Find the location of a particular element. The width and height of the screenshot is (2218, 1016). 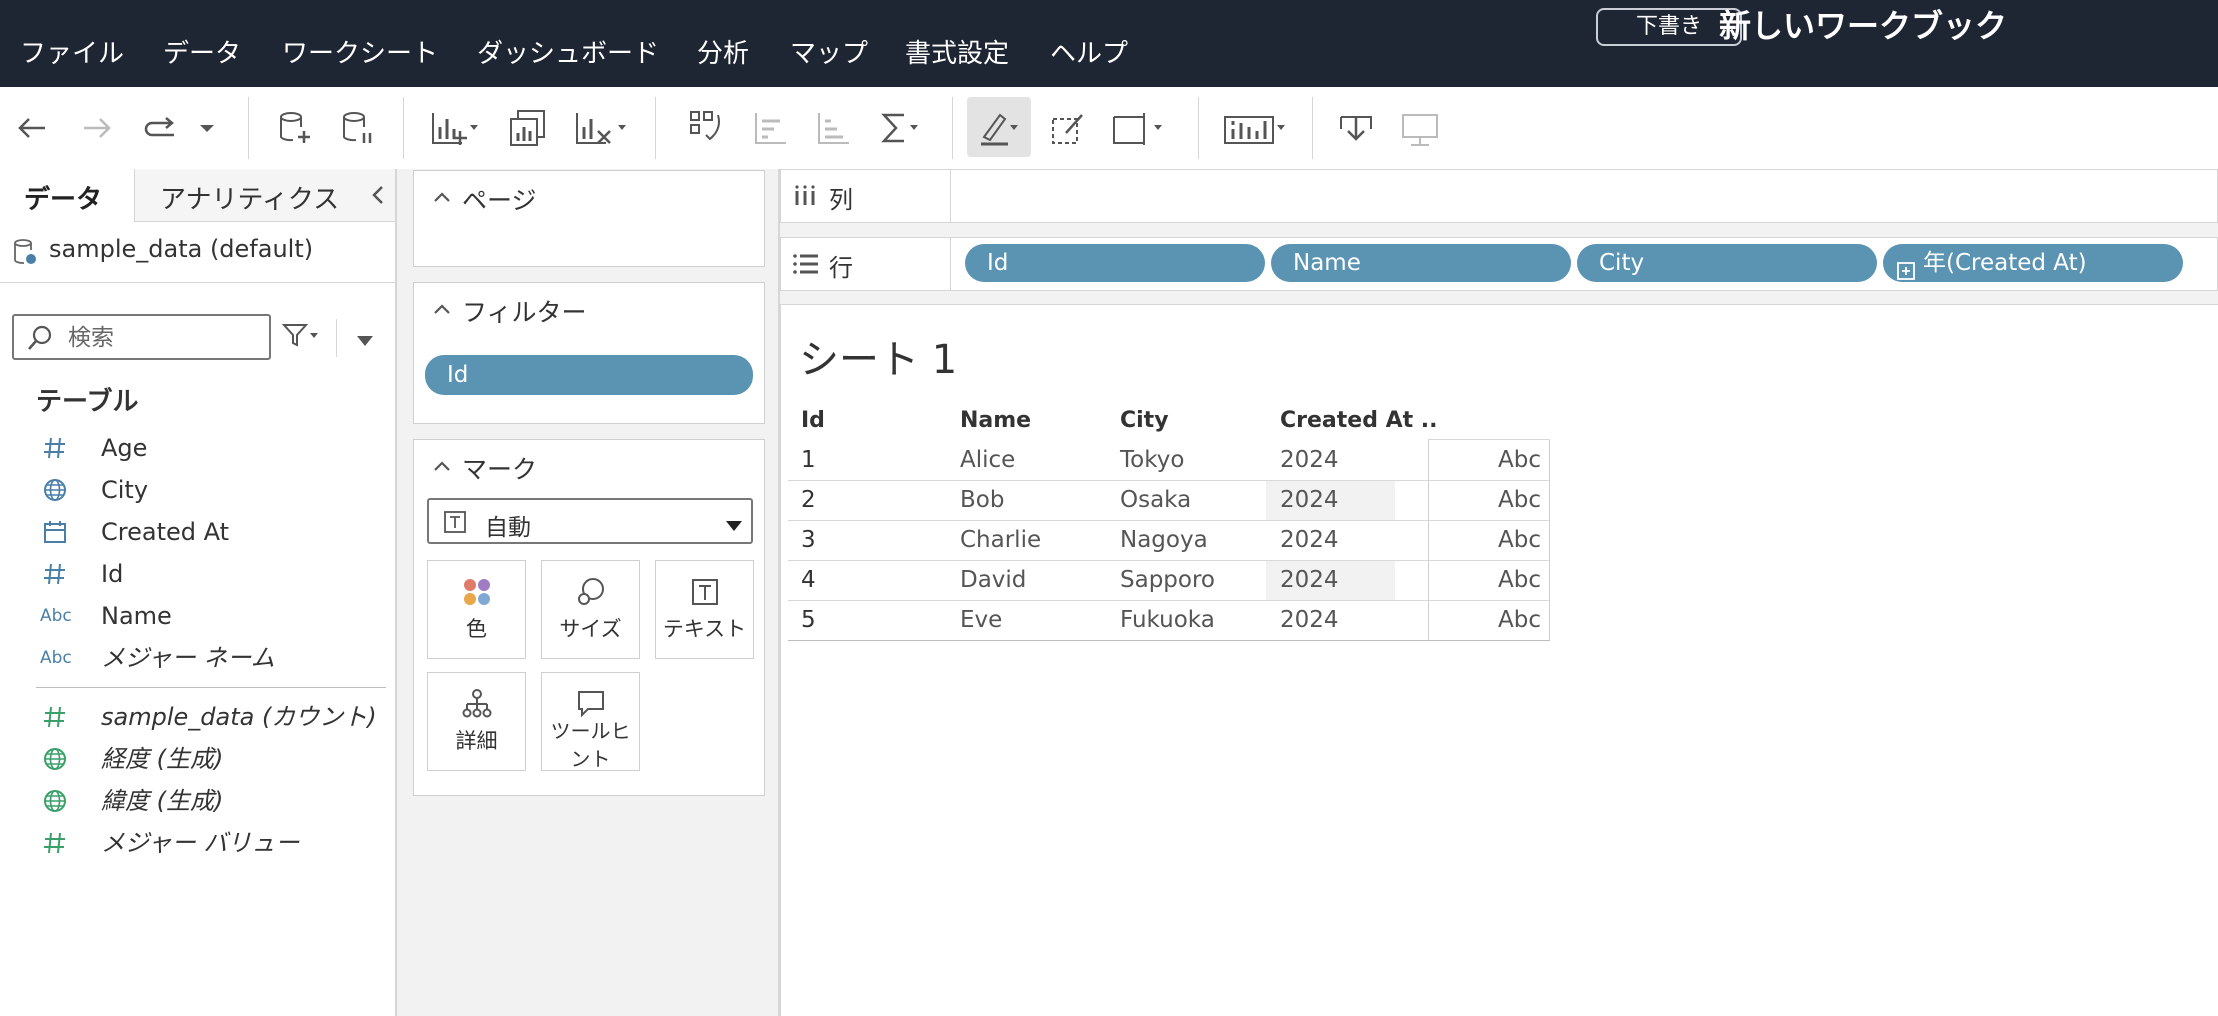

search-input is located at coordinates (163, 338).